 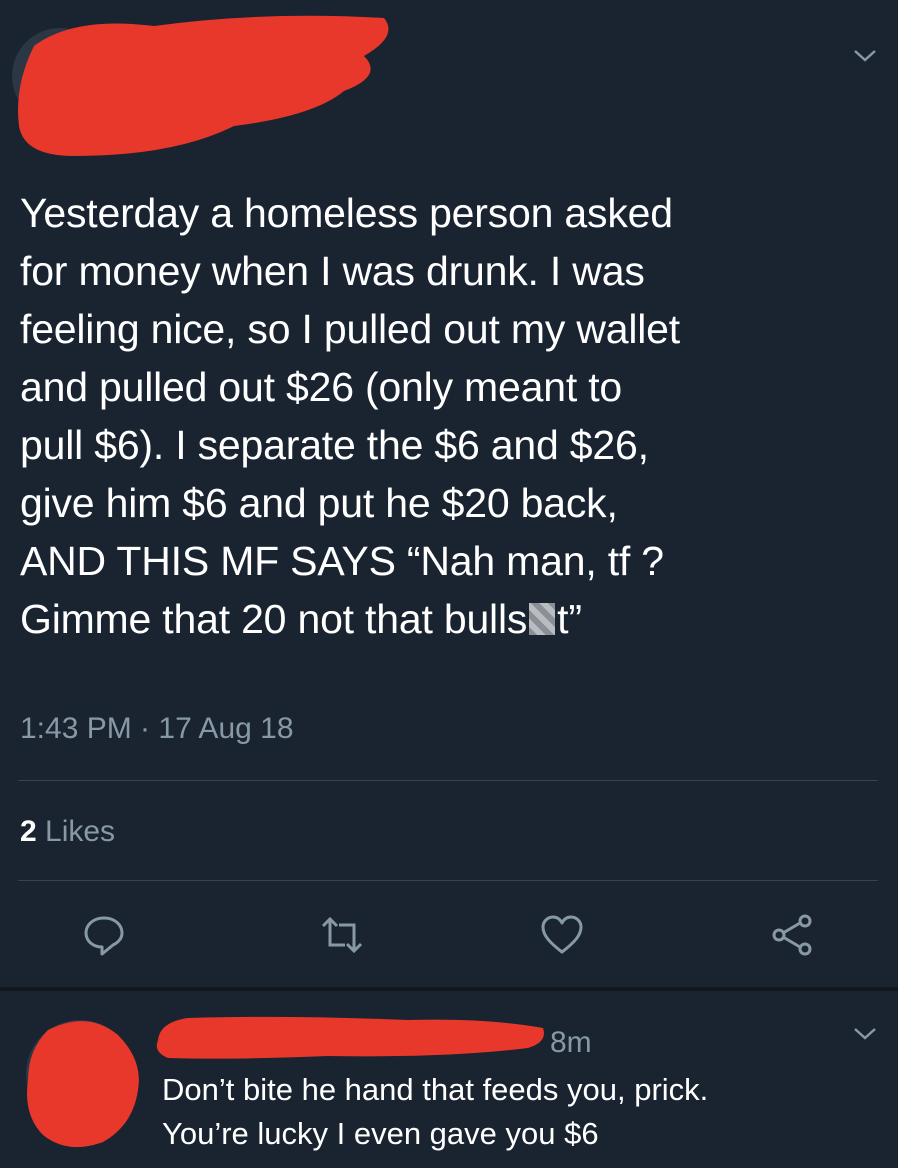 I want to click on section-separator, so click(x=449, y=989).